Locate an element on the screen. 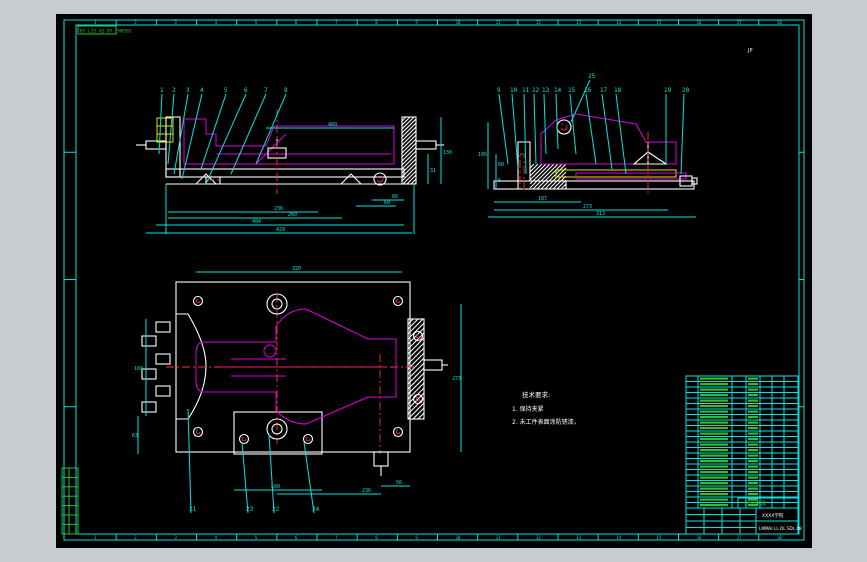  balloon-label: 20 is located at coordinates (686, 90).